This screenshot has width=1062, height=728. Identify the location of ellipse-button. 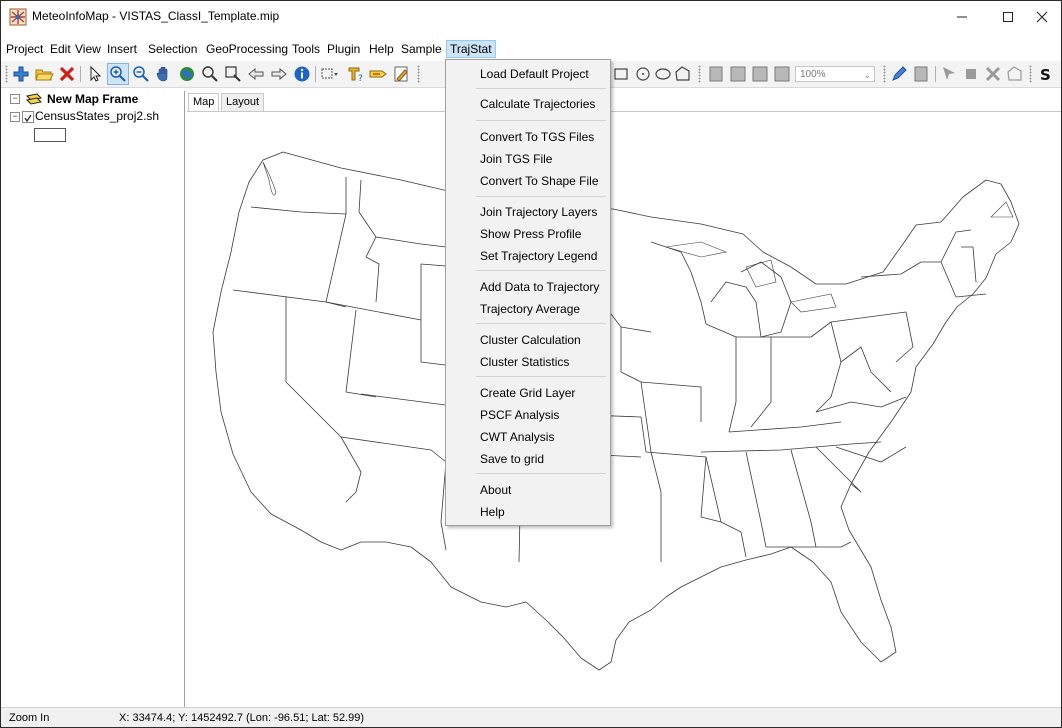
(663, 74).